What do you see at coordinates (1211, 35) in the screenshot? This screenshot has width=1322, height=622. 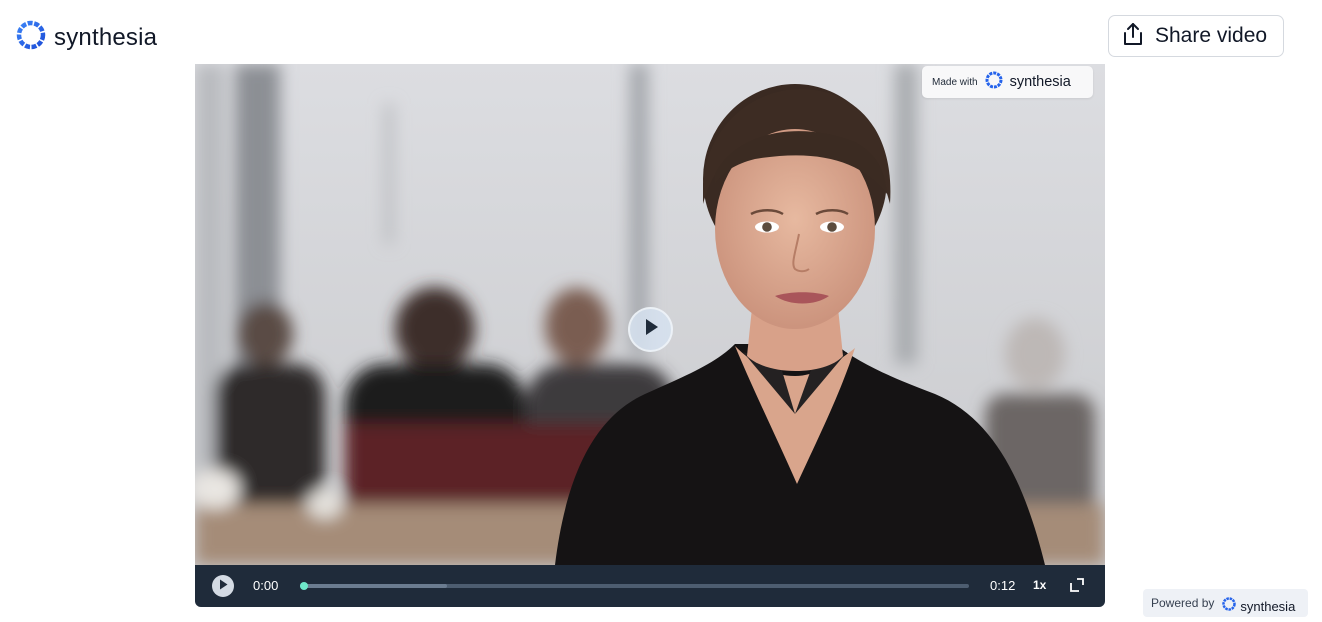 I see `share-video-label: Share video` at bounding box center [1211, 35].